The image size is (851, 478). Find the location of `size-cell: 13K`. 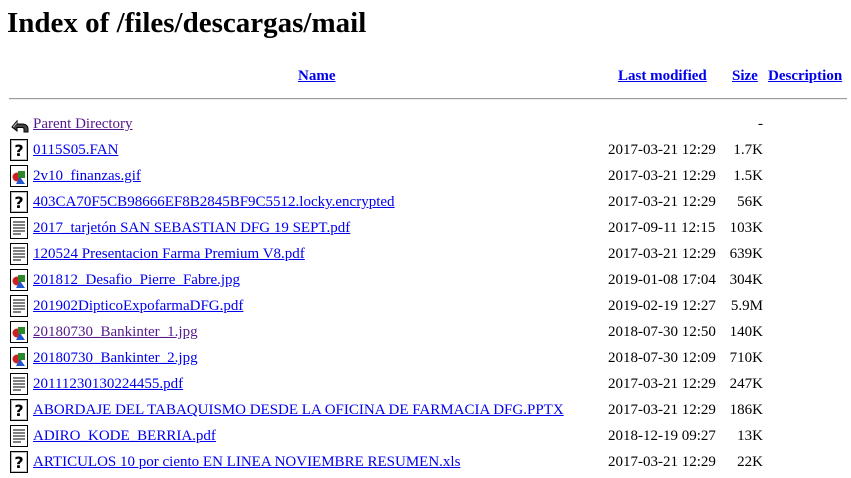

size-cell: 13K is located at coordinates (750, 436).